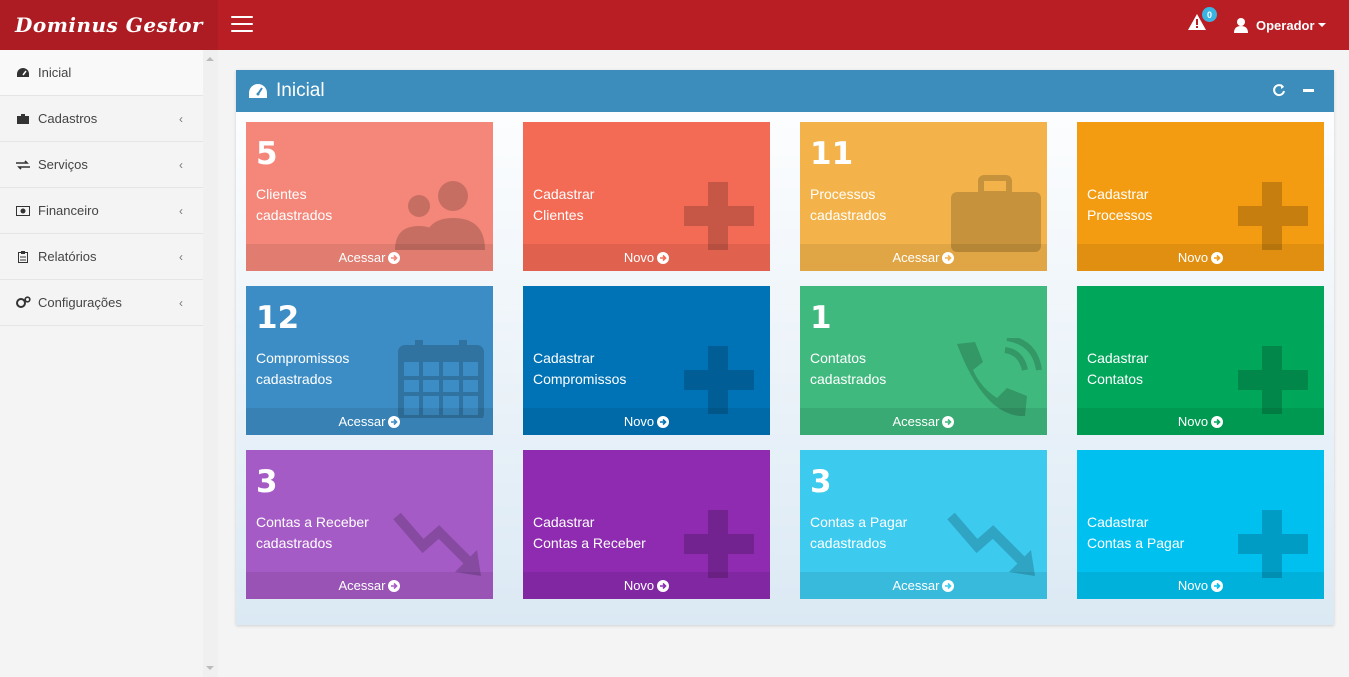 This screenshot has height=677, width=1349. I want to click on tile-label: Clientes cadastrados, so click(341, 205).